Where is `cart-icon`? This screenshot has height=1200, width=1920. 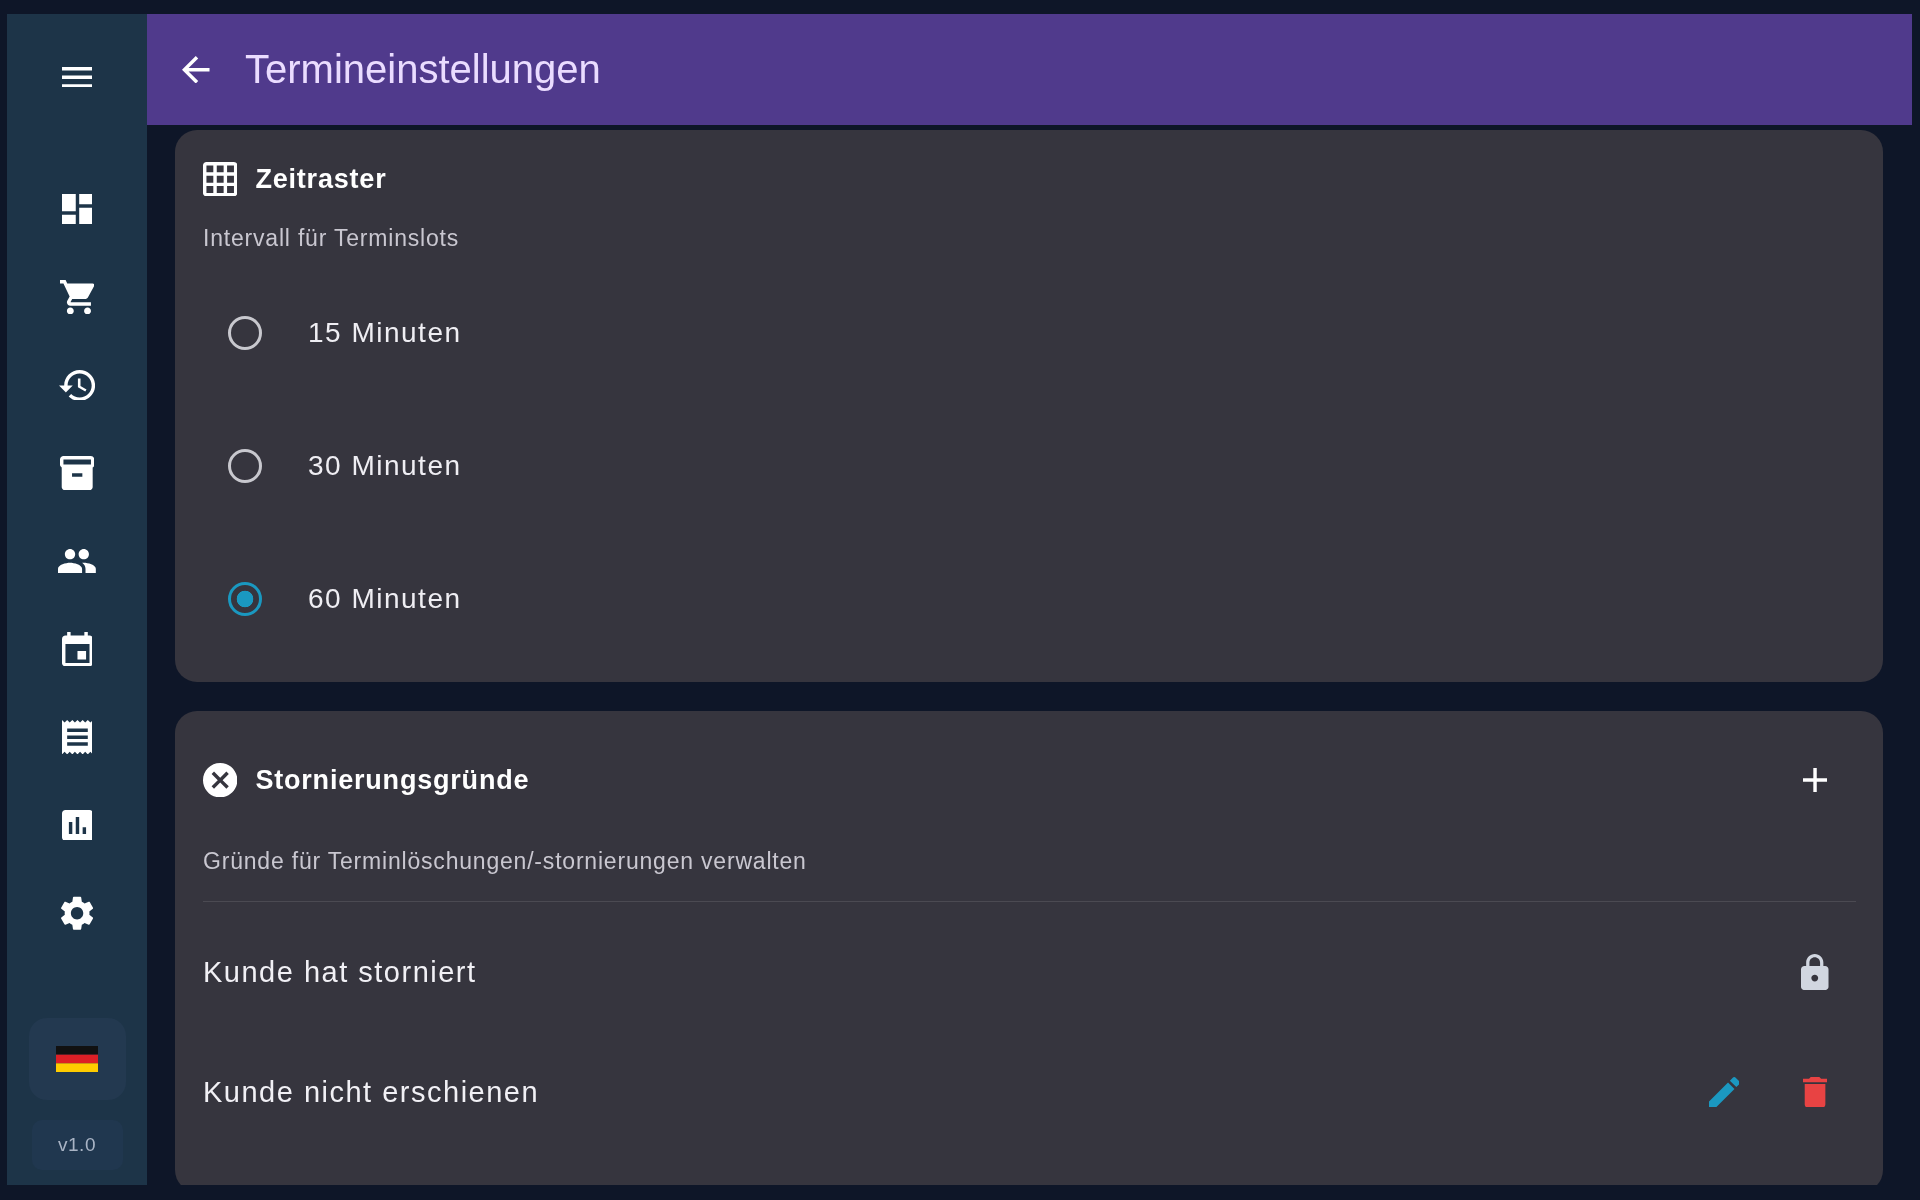 cart-icon is located at coordinates (77, 297).